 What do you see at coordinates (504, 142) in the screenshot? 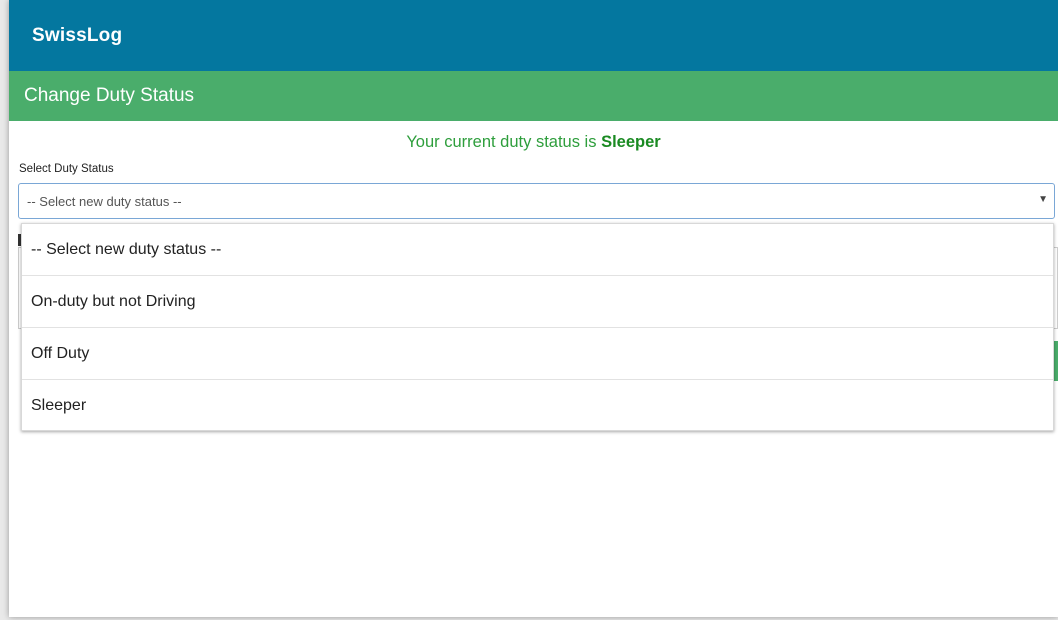
I see `status-prefix: Your current duty status is` at bounding box center [504, 142].